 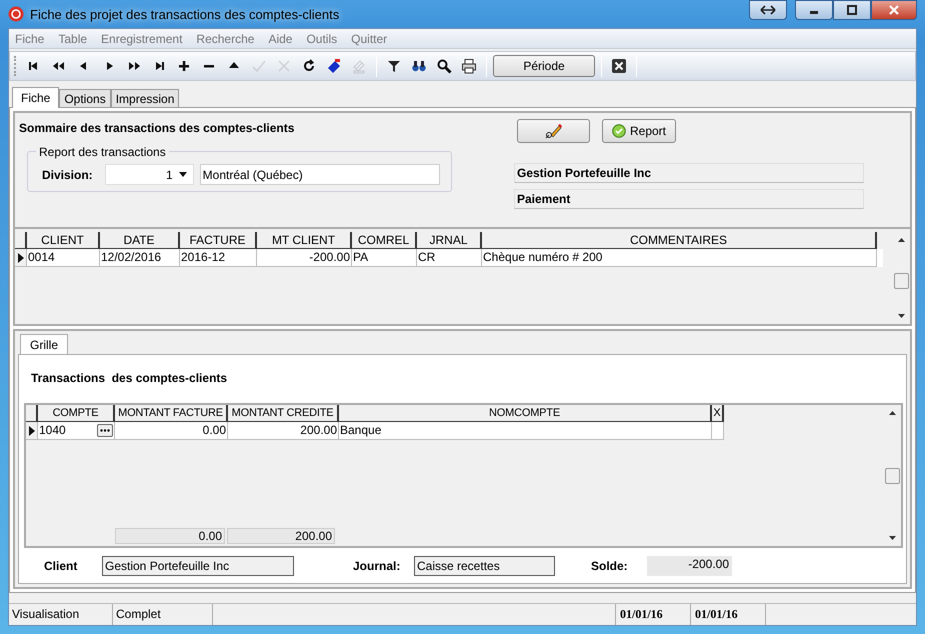 I want to click on more-button, so click(x=105, y=430).